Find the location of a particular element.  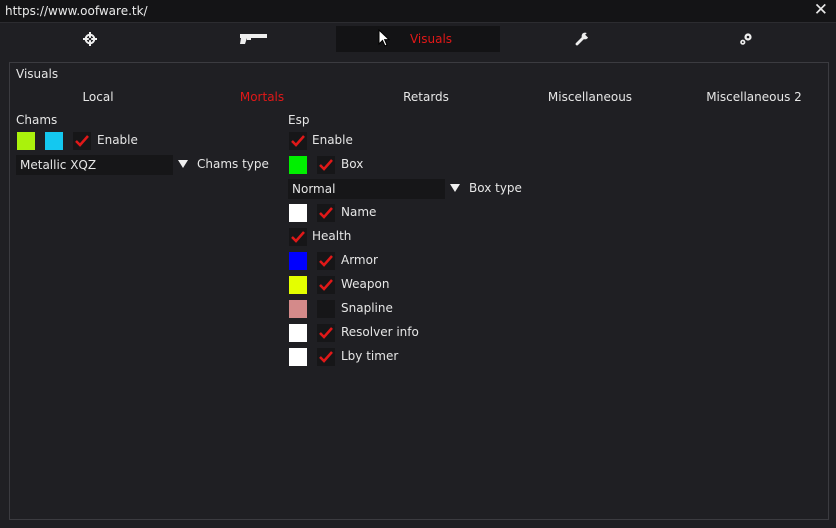

snapline-label: Snapline is located at coordinates (367, 308).